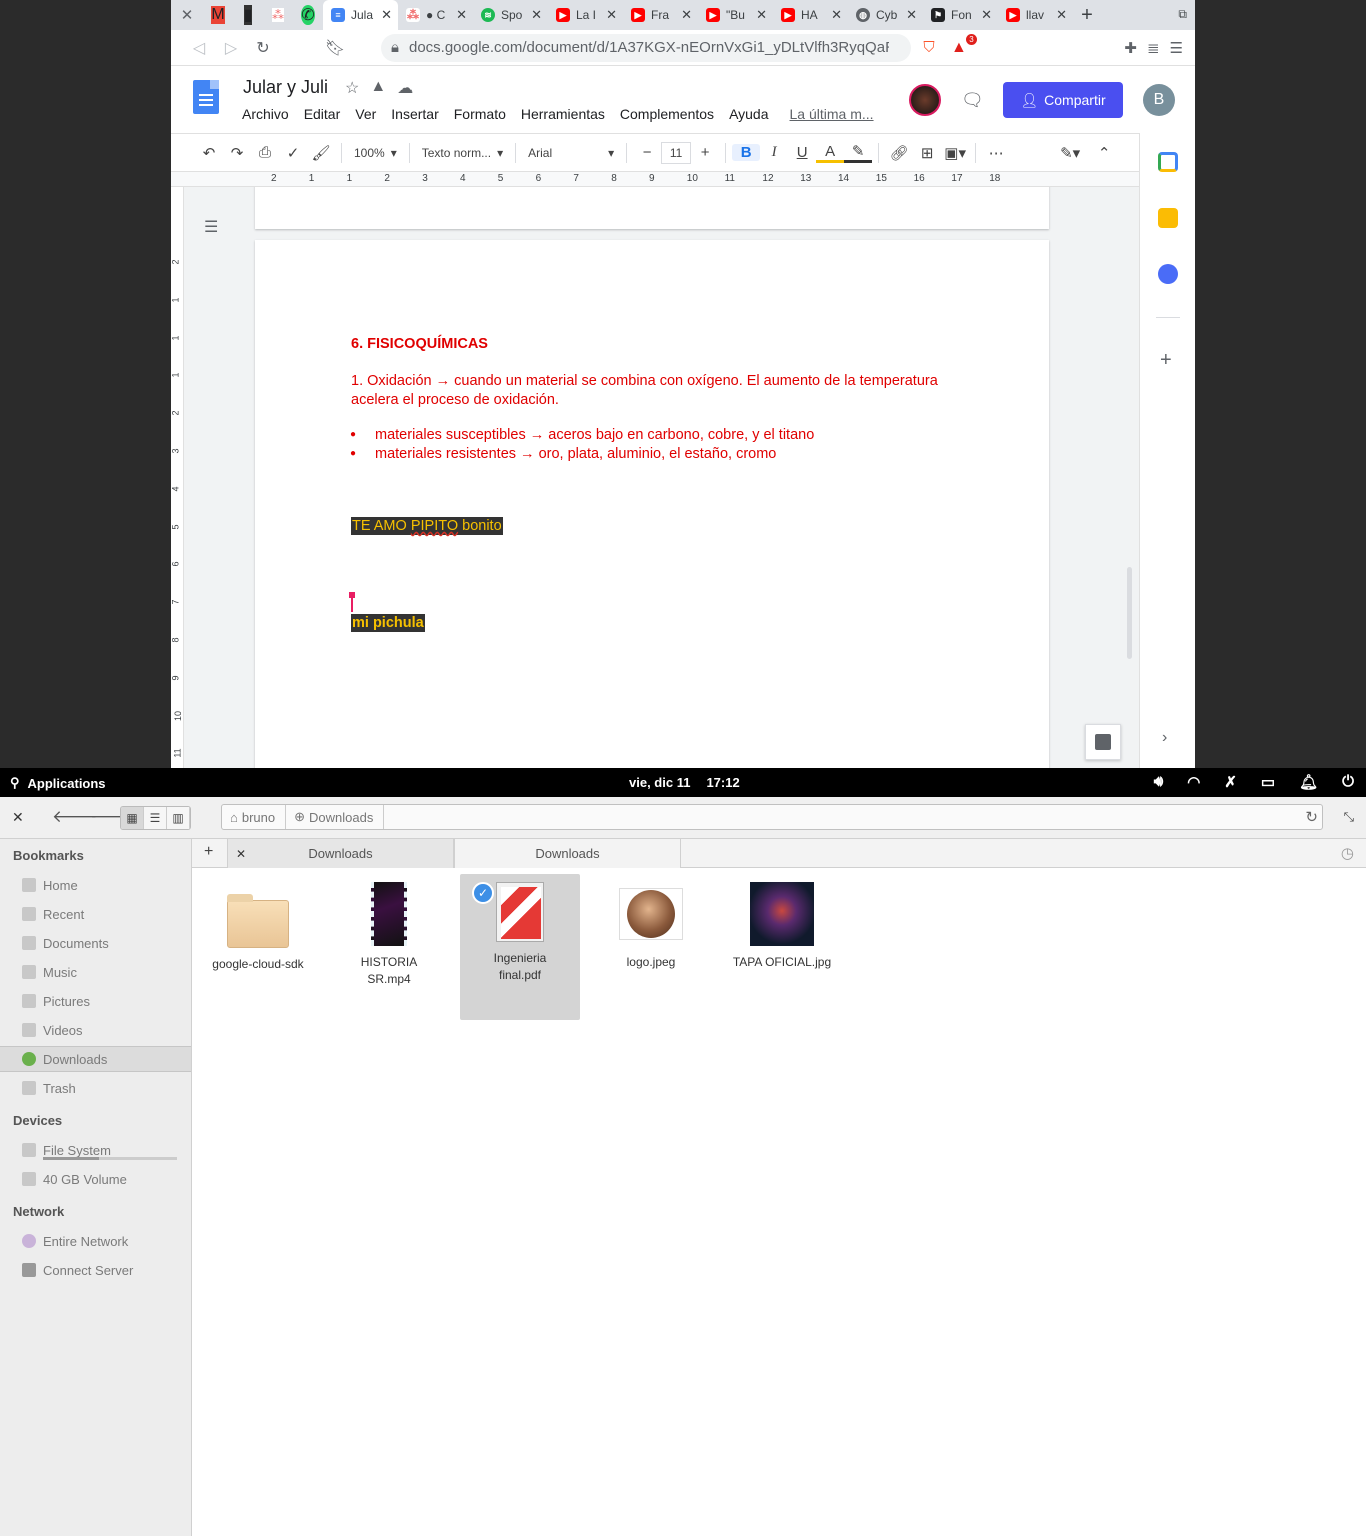  I want to click on reload-icon: ↻, so click(1311, 817).